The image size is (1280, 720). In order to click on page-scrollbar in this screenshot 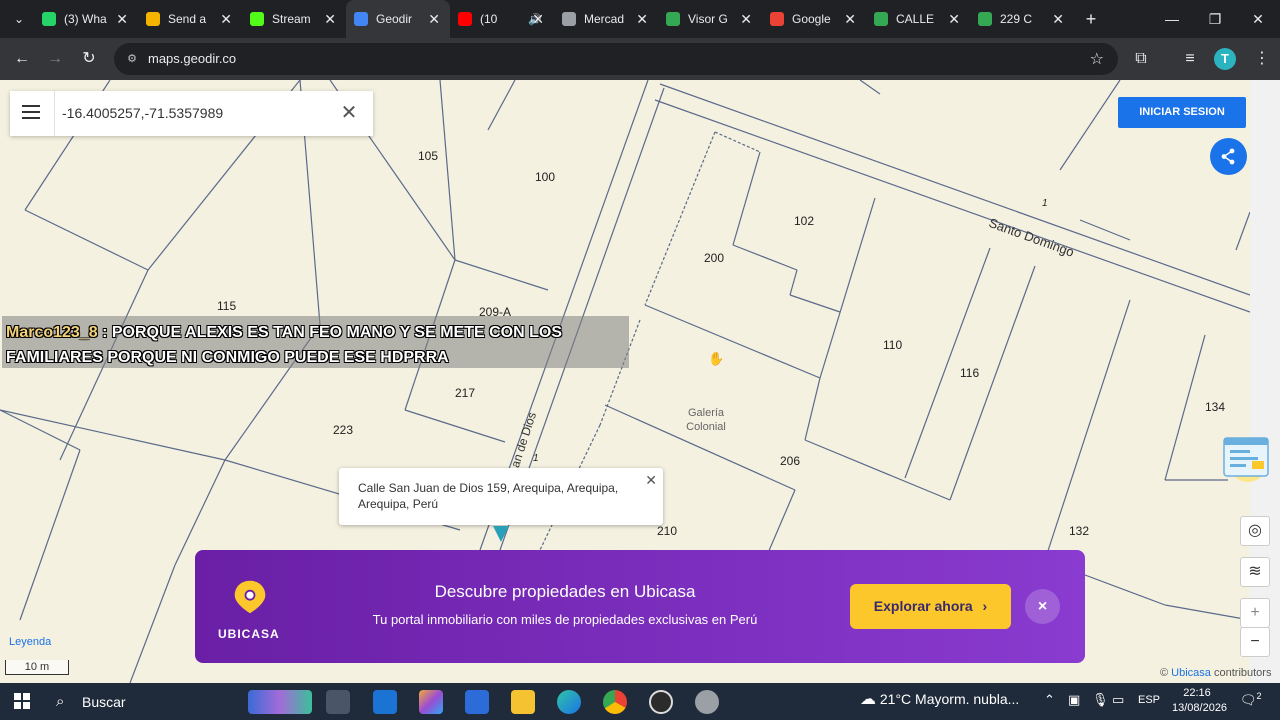, I will do `click(1265, 381)`.